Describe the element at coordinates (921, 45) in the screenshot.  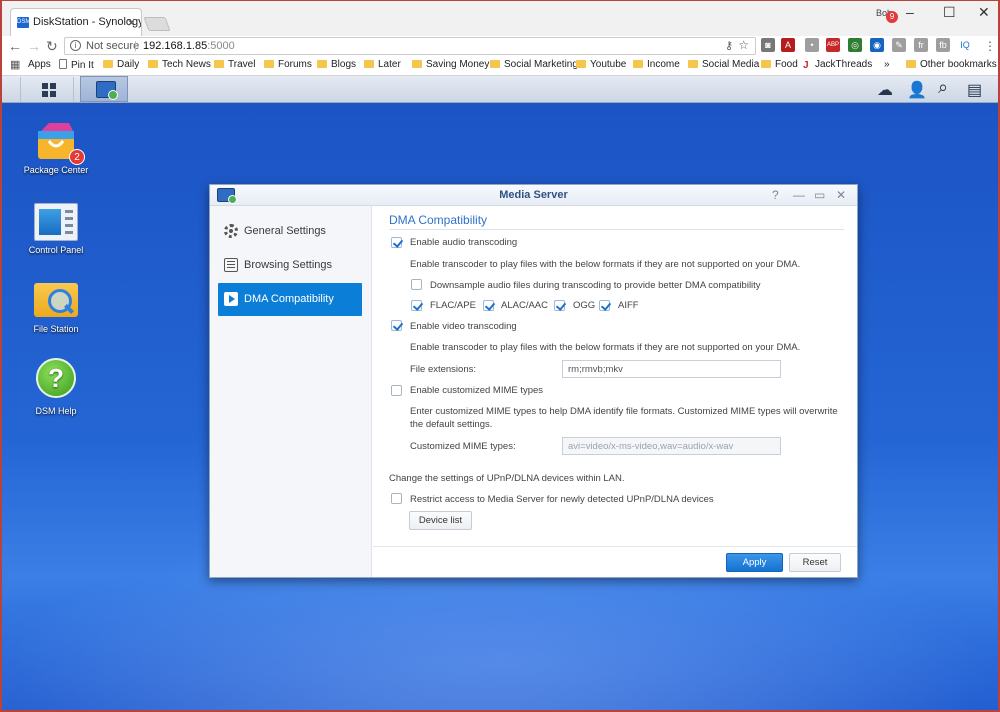
I see `fr-ext-icon: fr` at that location.